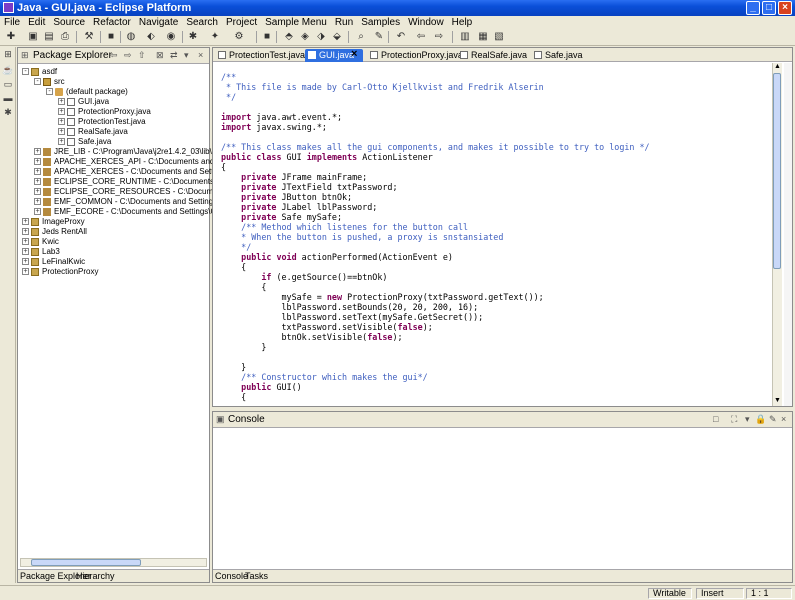  I want to click on forward-icon: ⇨, so click(128, 55).